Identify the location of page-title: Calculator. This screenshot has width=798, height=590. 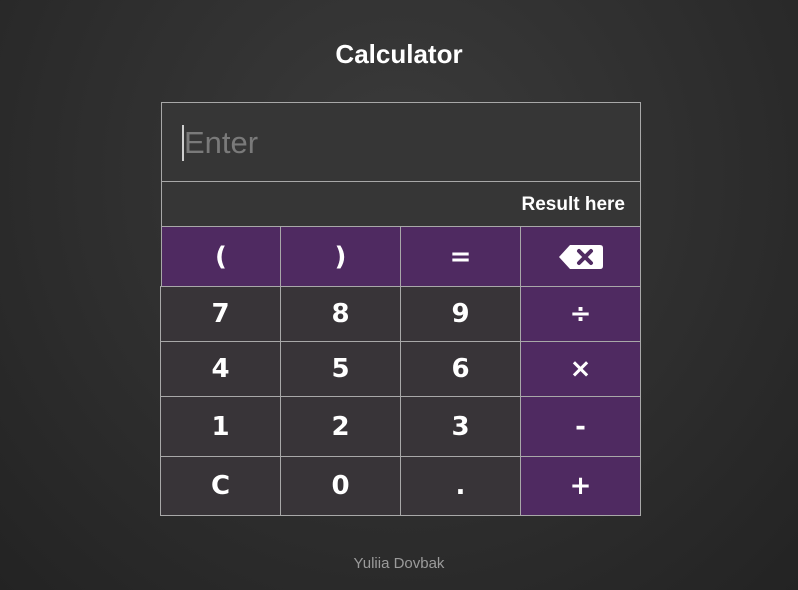
(399, 54).